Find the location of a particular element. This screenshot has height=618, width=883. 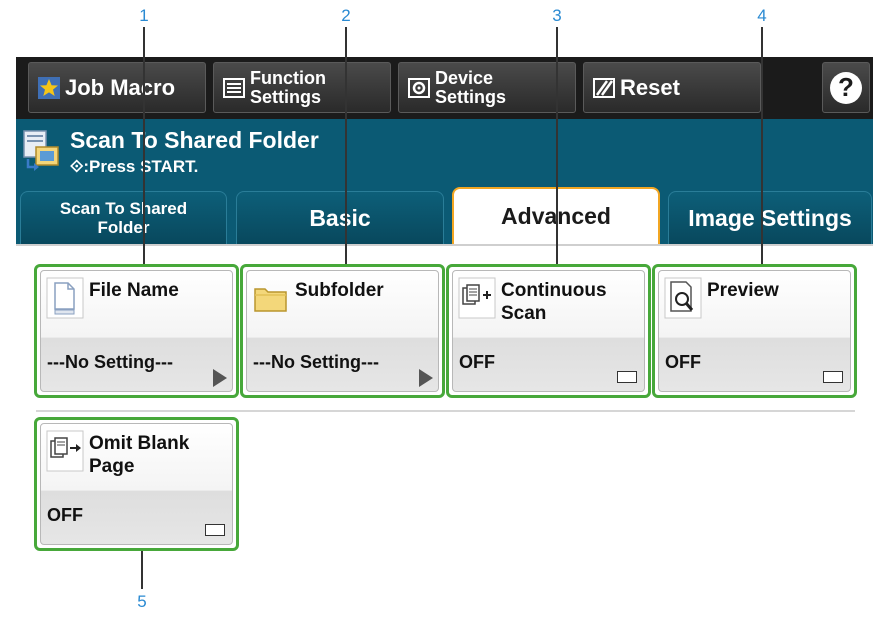

file-name-button: File Name ---No Setting--- is located at coordinates (136, 331).